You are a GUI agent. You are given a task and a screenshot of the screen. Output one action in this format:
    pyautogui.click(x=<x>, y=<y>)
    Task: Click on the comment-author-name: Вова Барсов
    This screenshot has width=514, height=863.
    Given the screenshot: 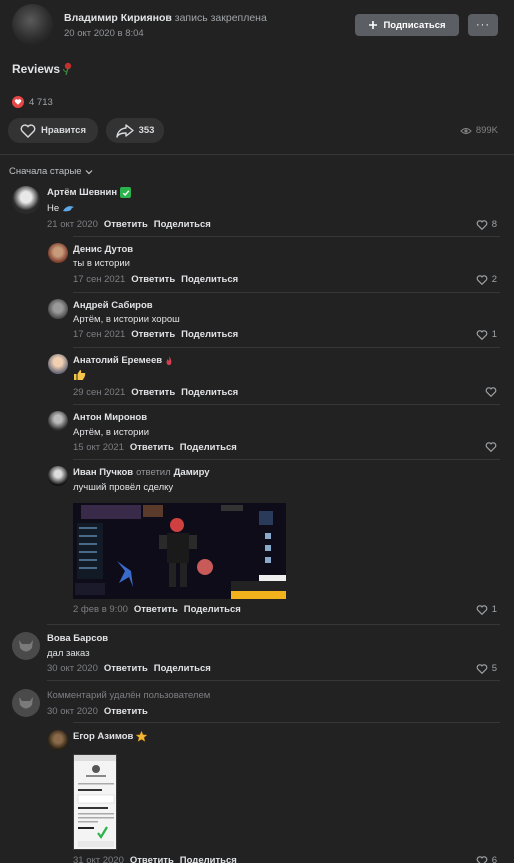 What is the action you would take?
    pyautogui.click(x=77, y=638)
    